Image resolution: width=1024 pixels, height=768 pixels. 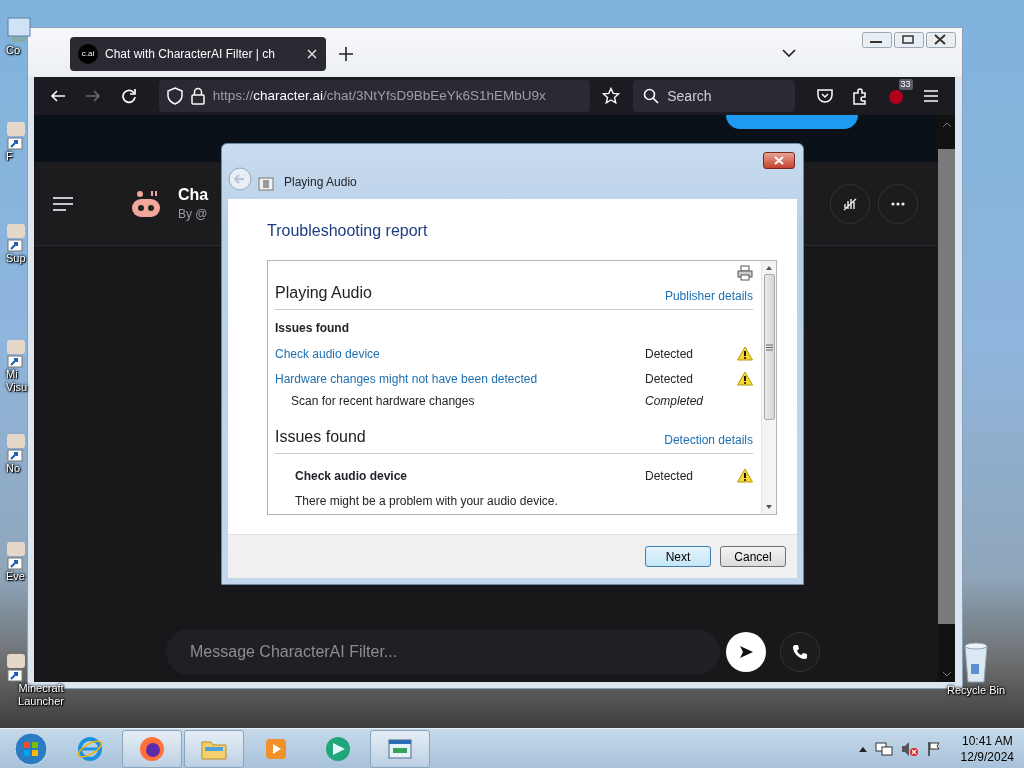 I want to click on pocket-icon, so click(x=824, y=96).